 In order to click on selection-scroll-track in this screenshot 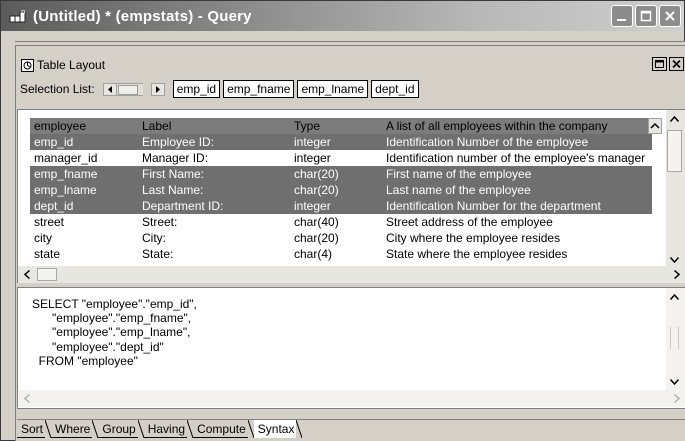, I will do `click(129, 89)`.